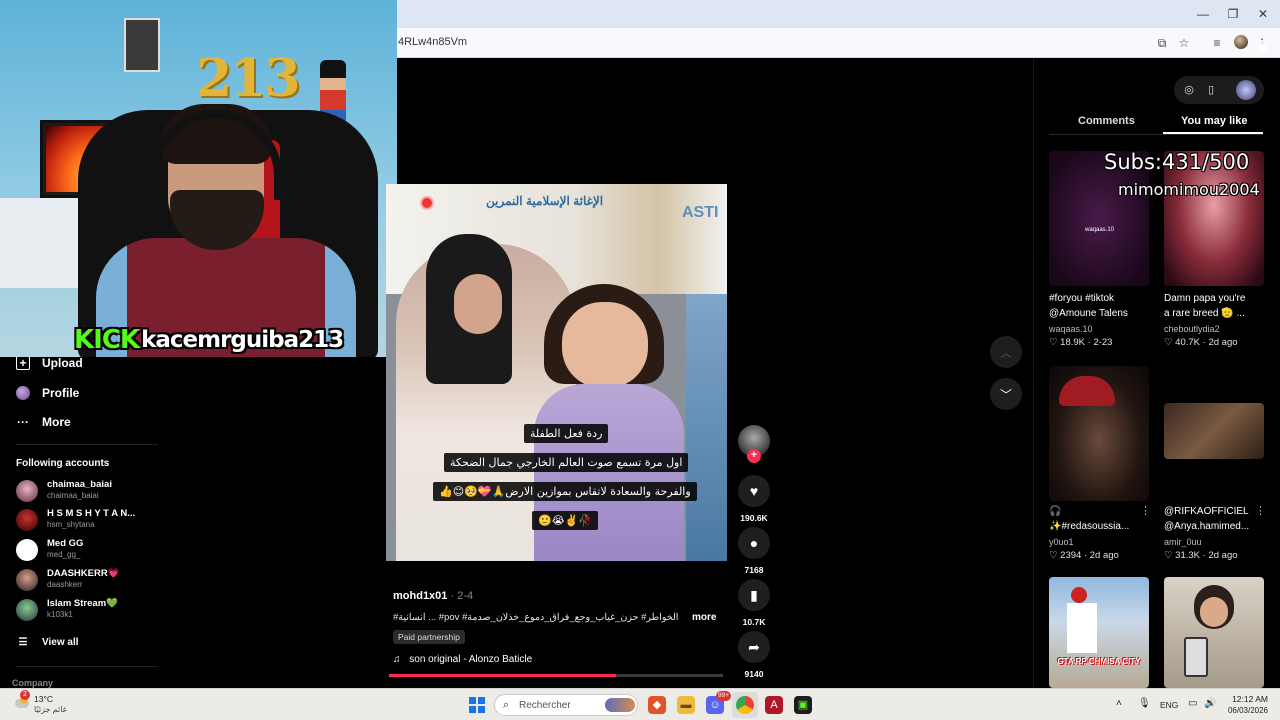 Image resolution: width=1280 pixels, height=720 pixels. I want to click on video-author: mohd1x01 · 2-4, so click(433, 596).